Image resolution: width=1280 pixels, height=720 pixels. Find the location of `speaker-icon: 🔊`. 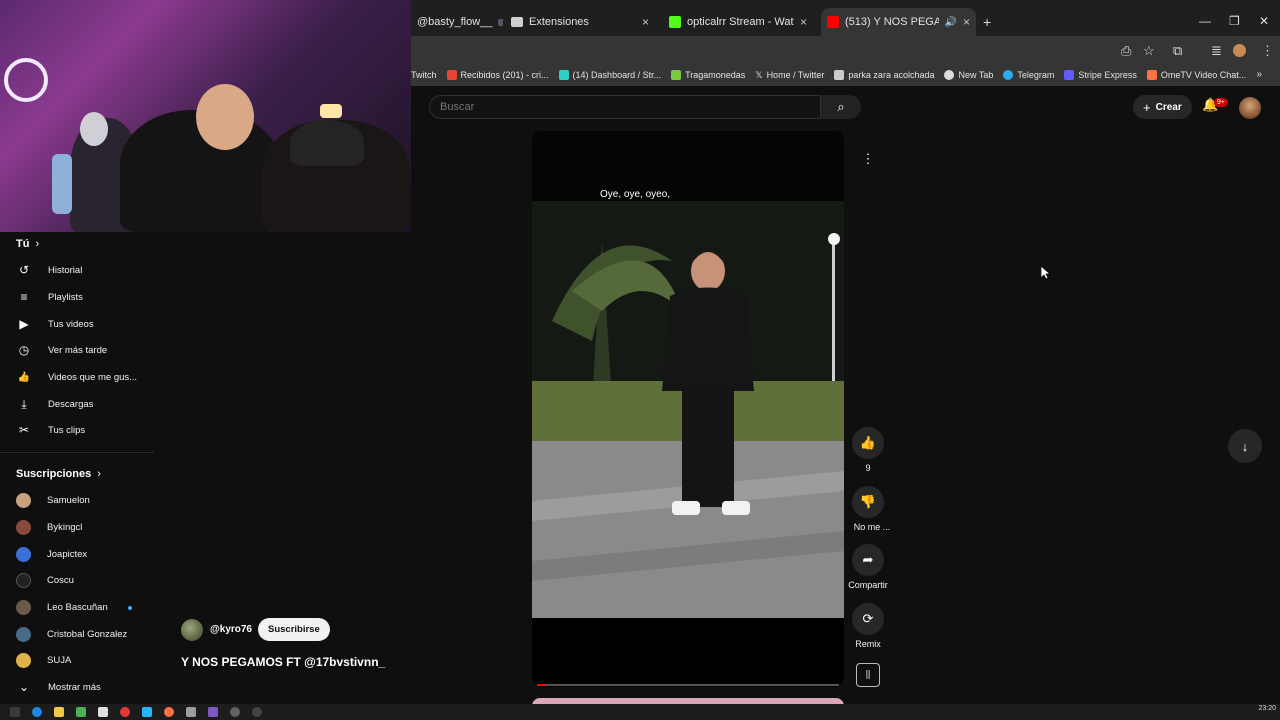

speaker-icon: 🔊 is located at coordinates (951, 22).